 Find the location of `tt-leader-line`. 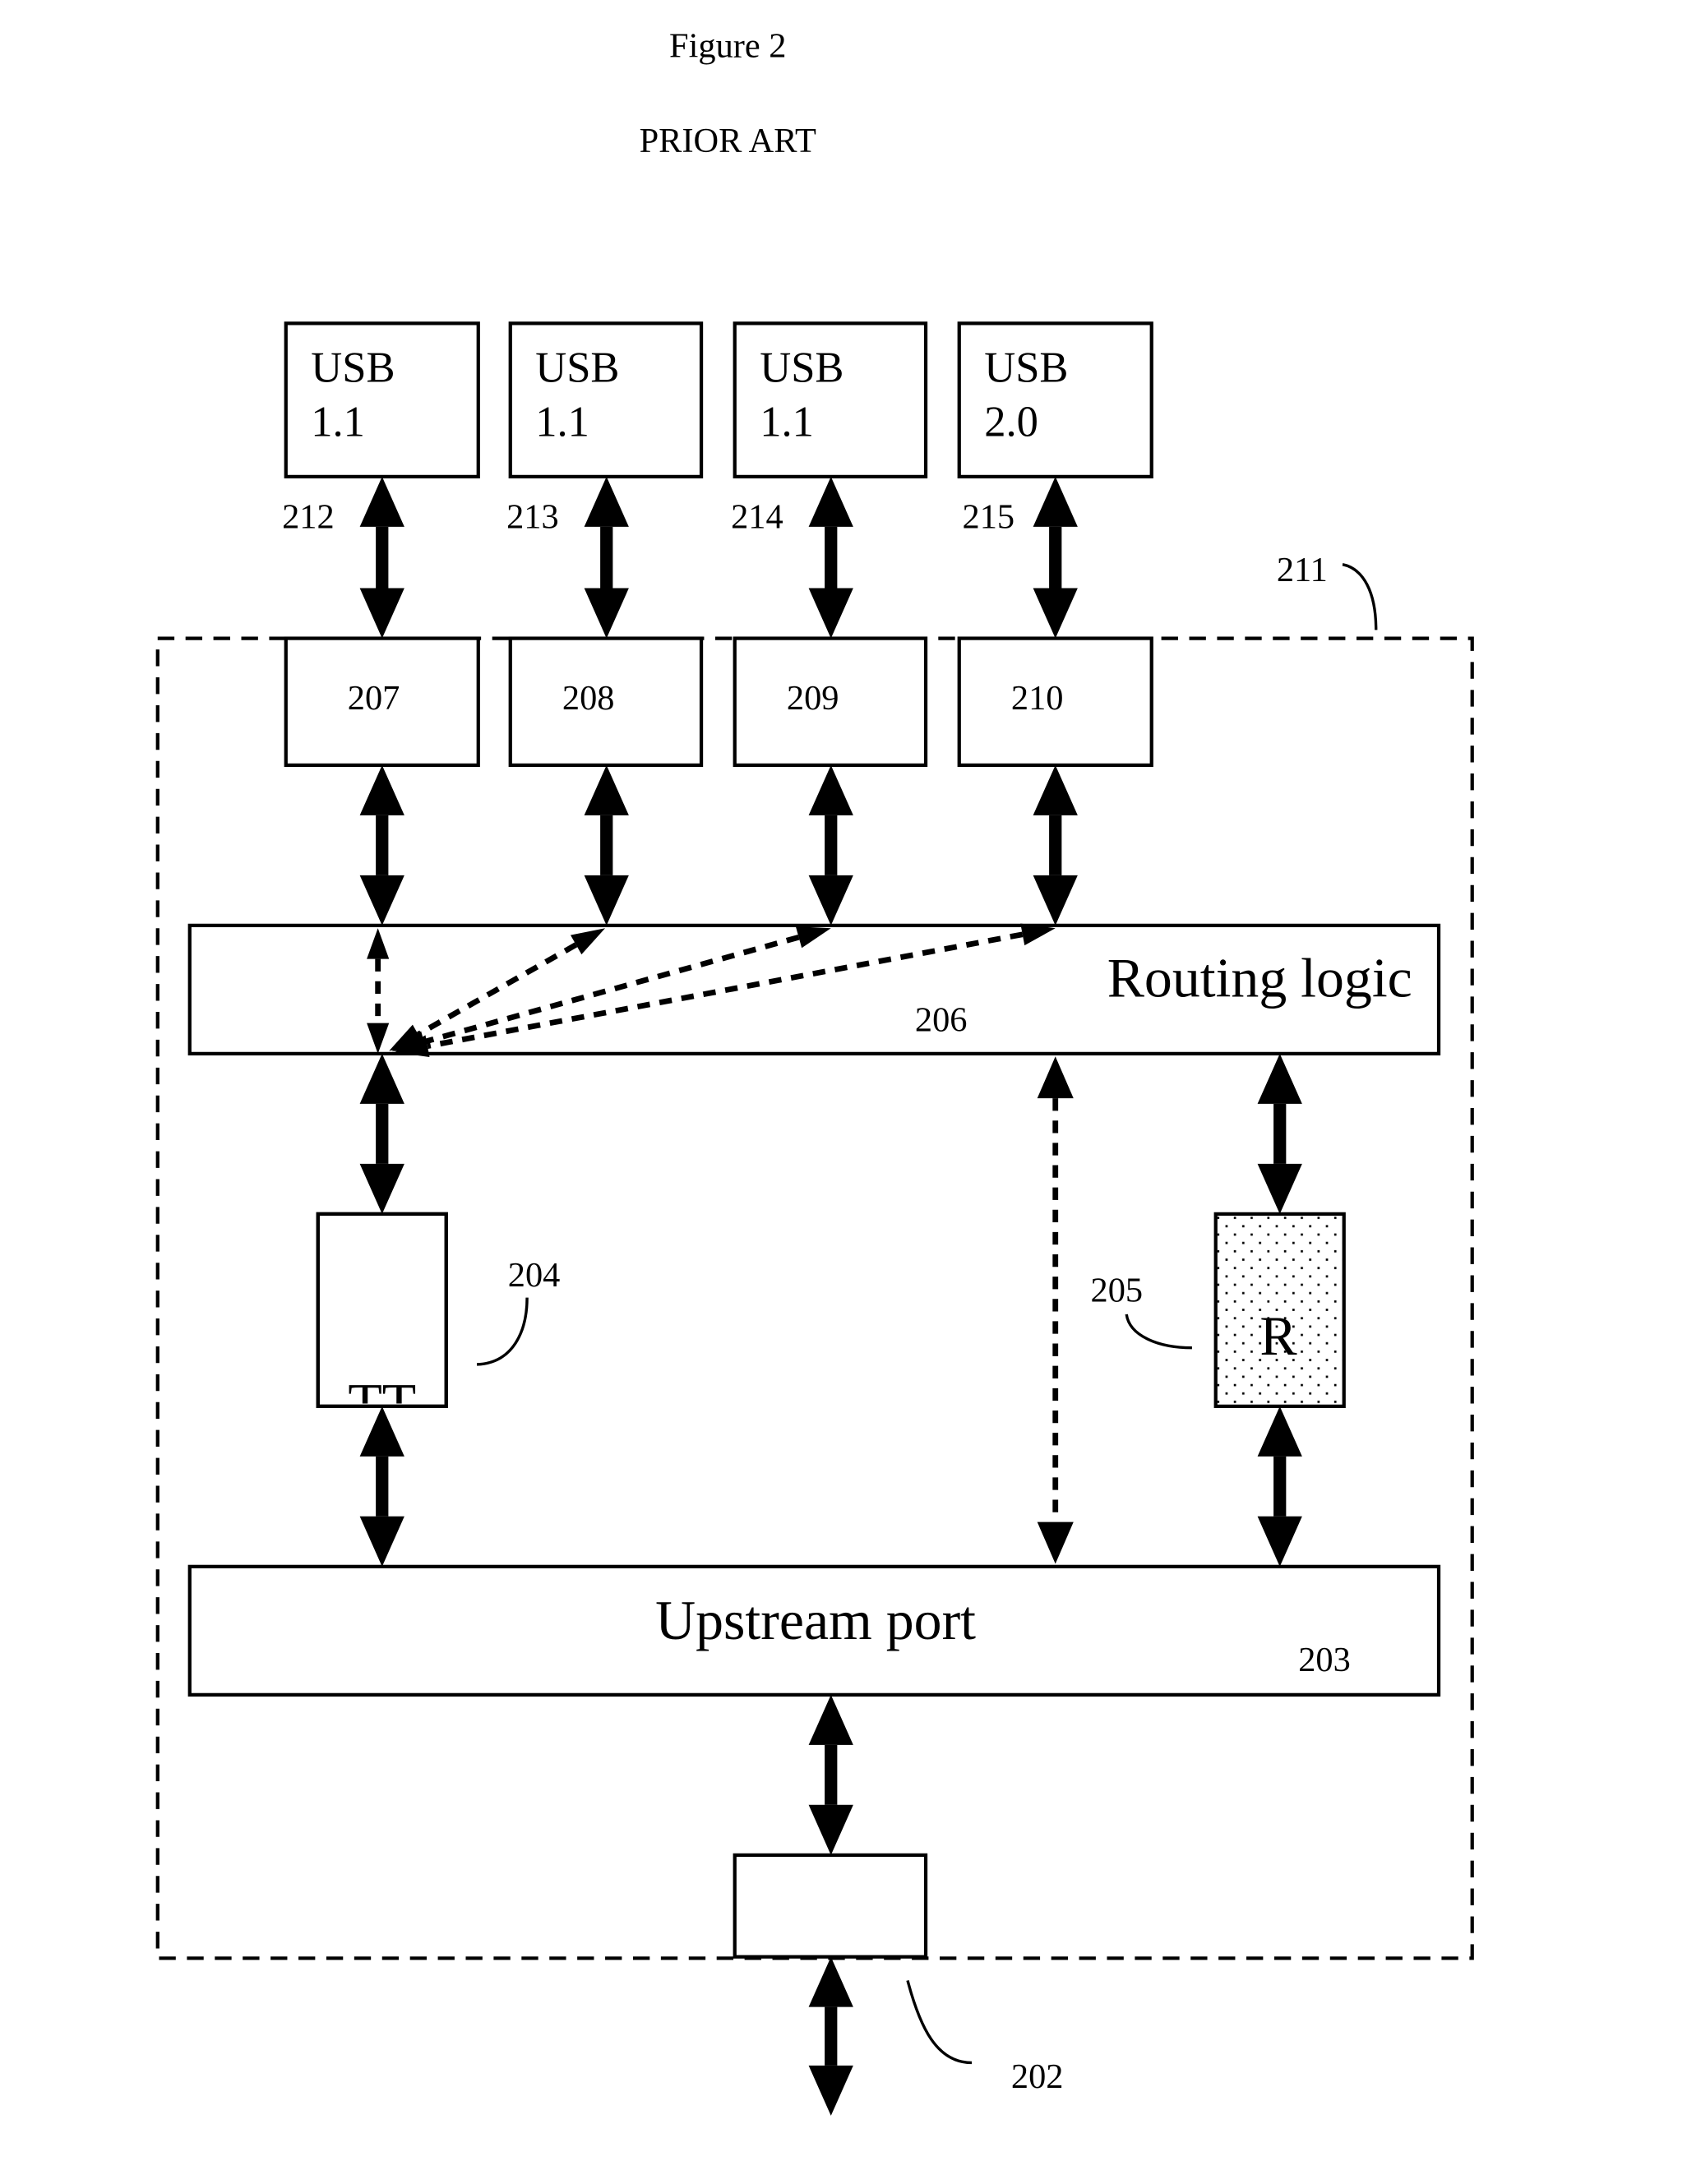

tt-leader-line is located at coordinates (502, 1331).